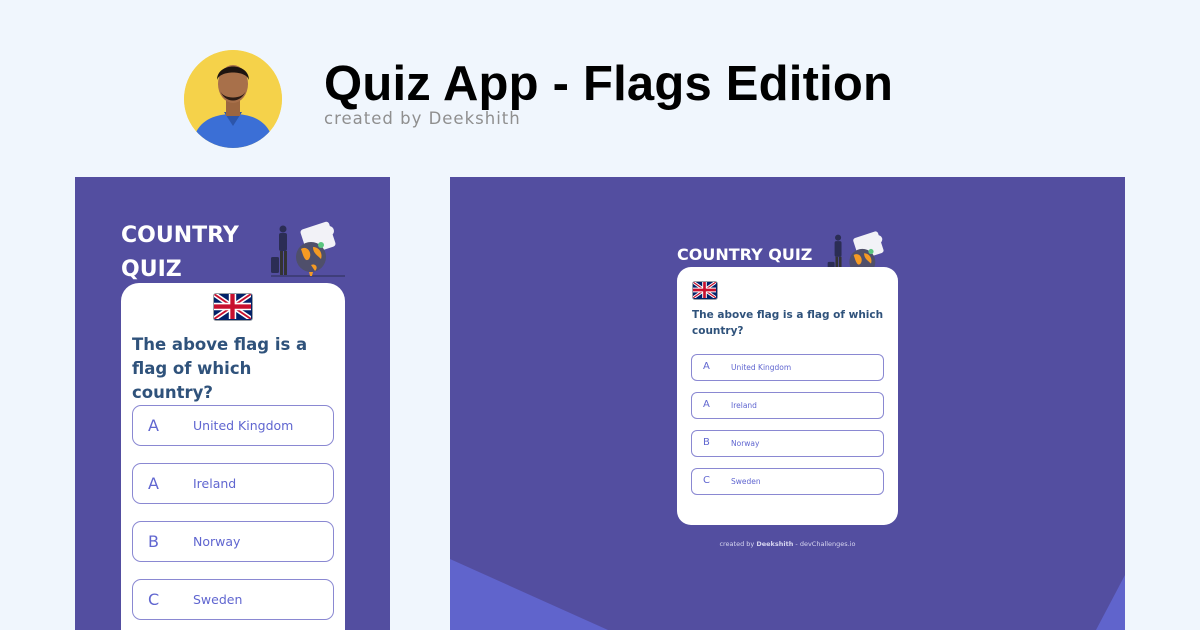  Describe the element at coordinates (774, 544) in the screenshot. I see `footer-author: Deekshith` at that location.